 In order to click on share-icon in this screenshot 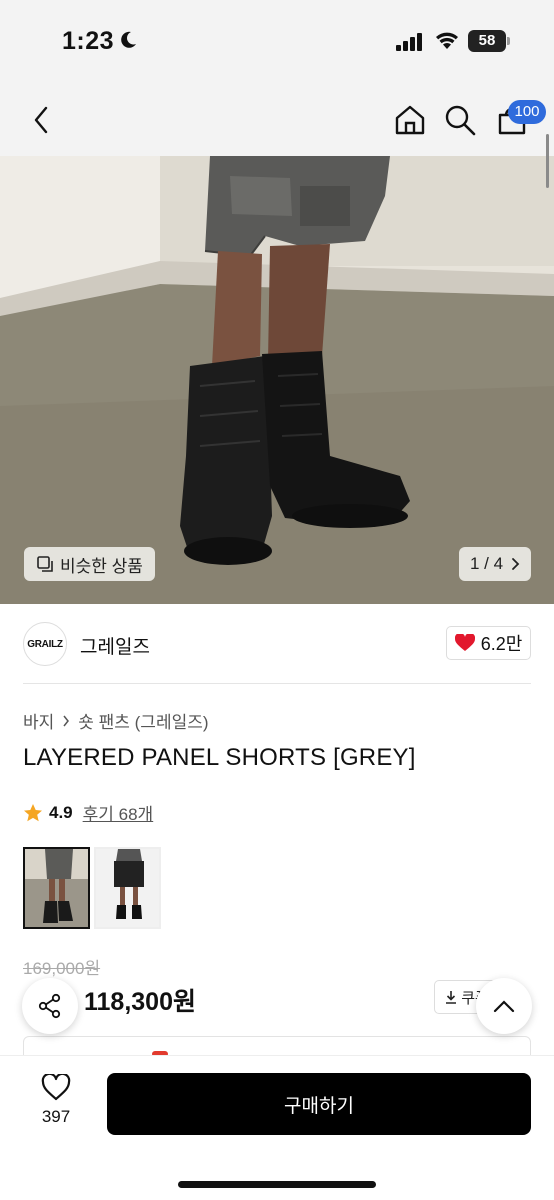, I will do `click(49, 1006)`.